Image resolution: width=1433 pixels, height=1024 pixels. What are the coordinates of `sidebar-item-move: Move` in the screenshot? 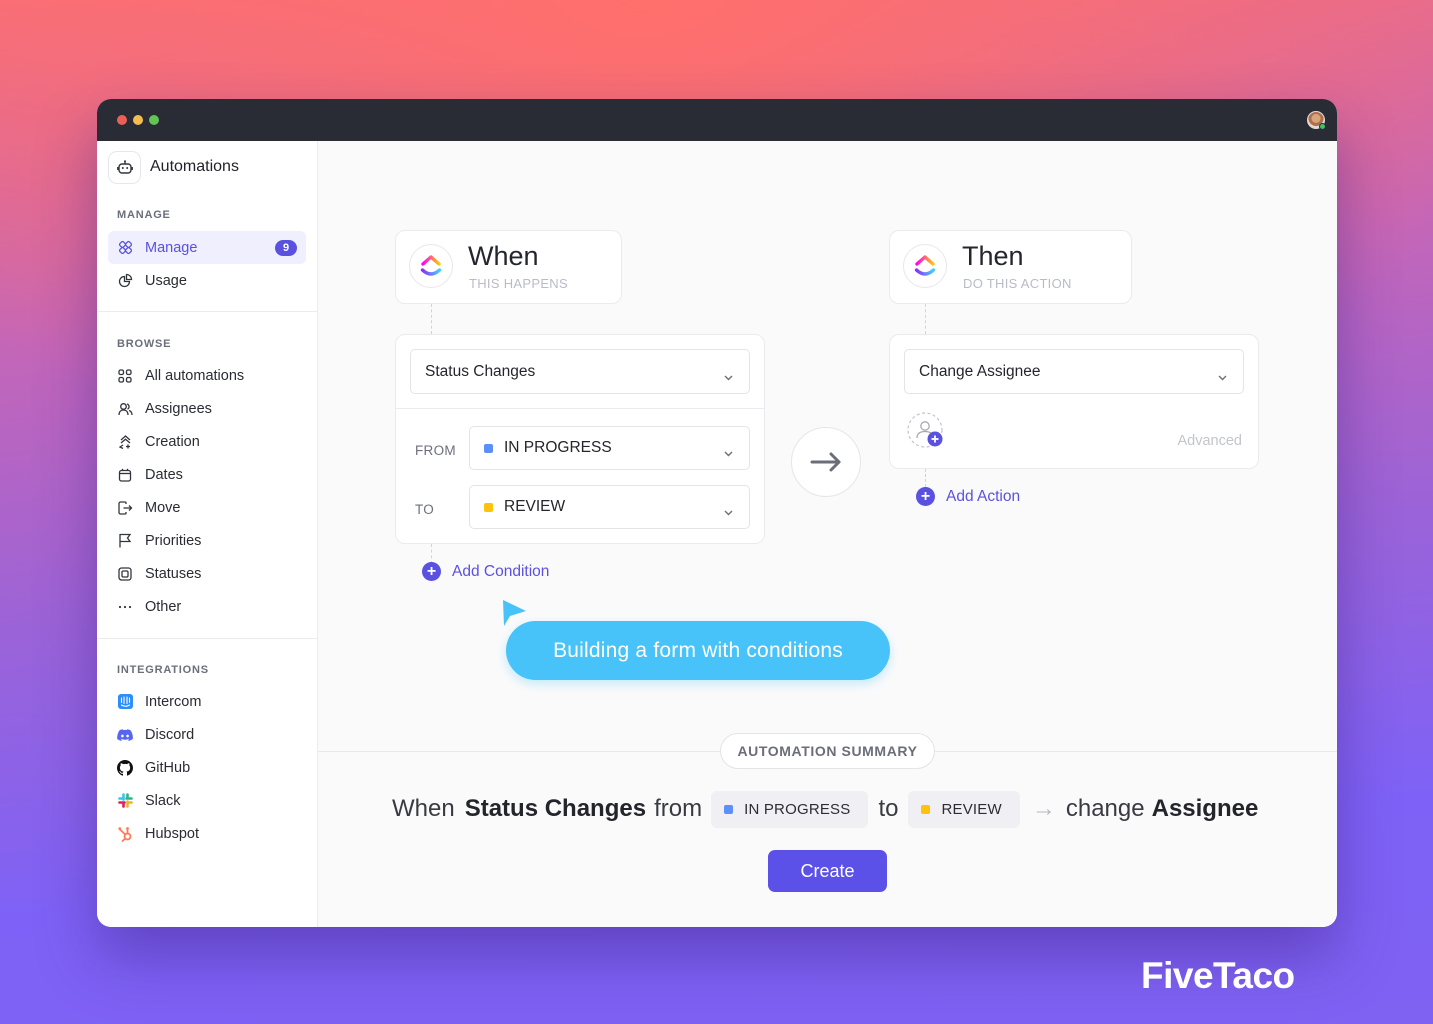 It's located at (207, 507).